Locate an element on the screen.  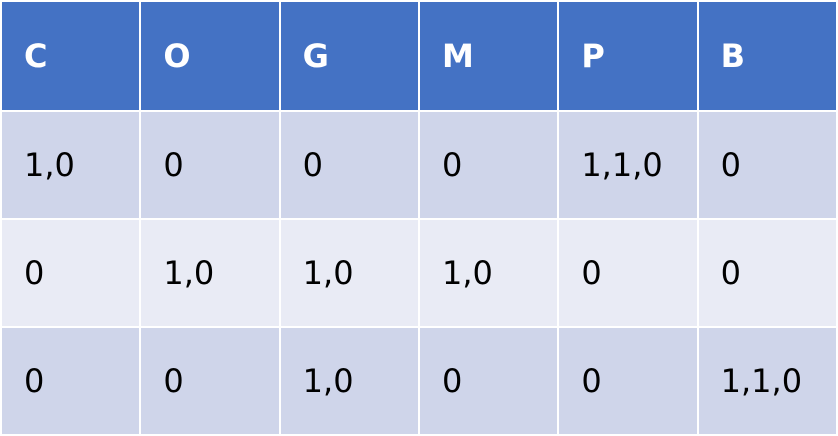
column-header-p: P is located at coordinates (628, 56).